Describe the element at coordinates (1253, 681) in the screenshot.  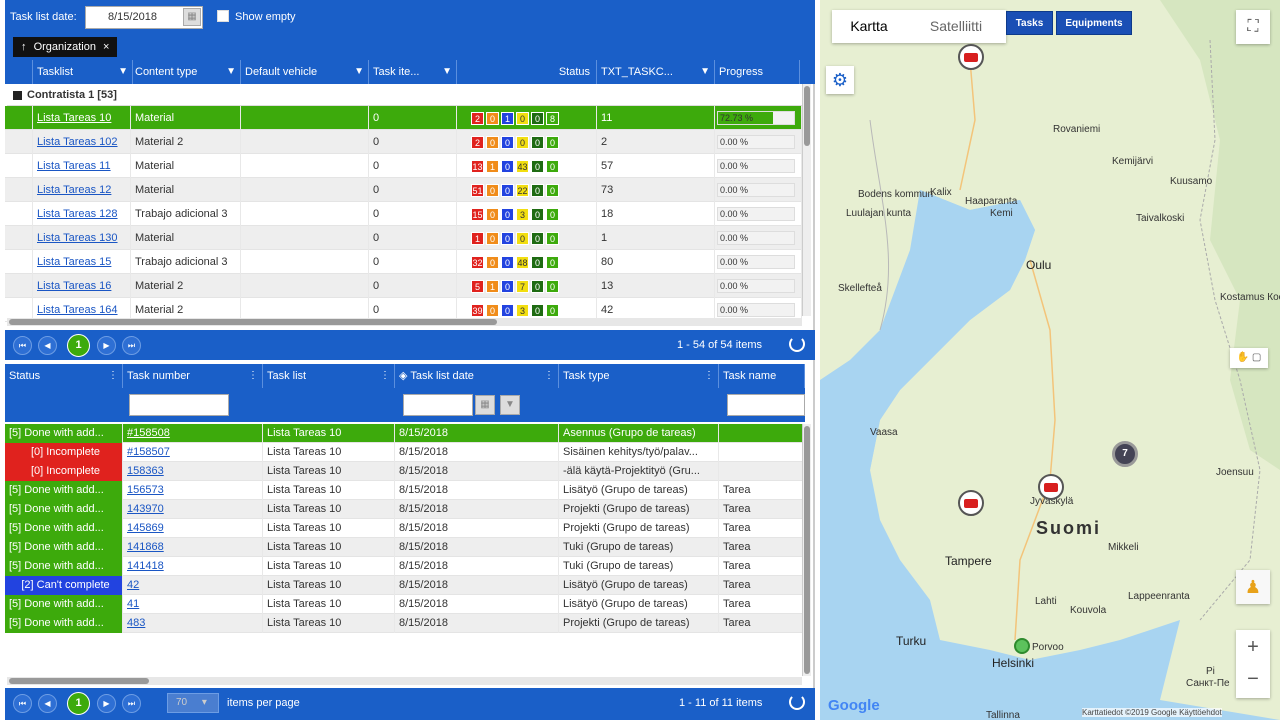
I see `zoom-out-button: −` at that location.